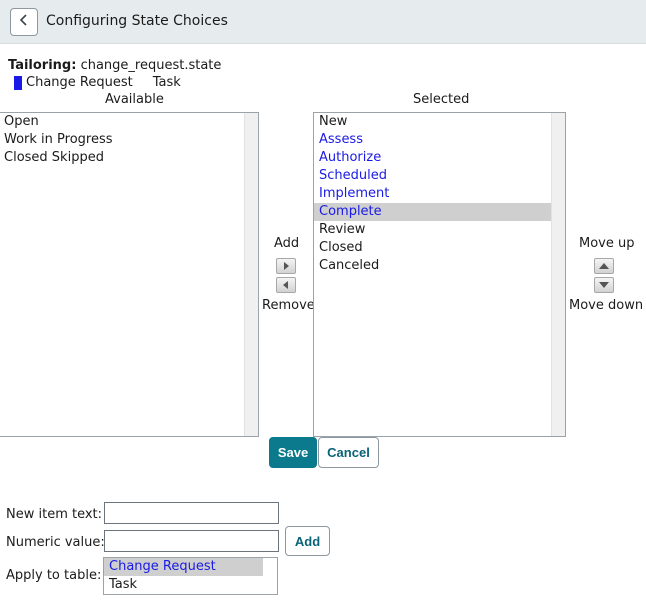  What do you see at coordinates (607, 243) in the screenshot?
I see `move-up-label: Move up` at bounding box center [607, 243].